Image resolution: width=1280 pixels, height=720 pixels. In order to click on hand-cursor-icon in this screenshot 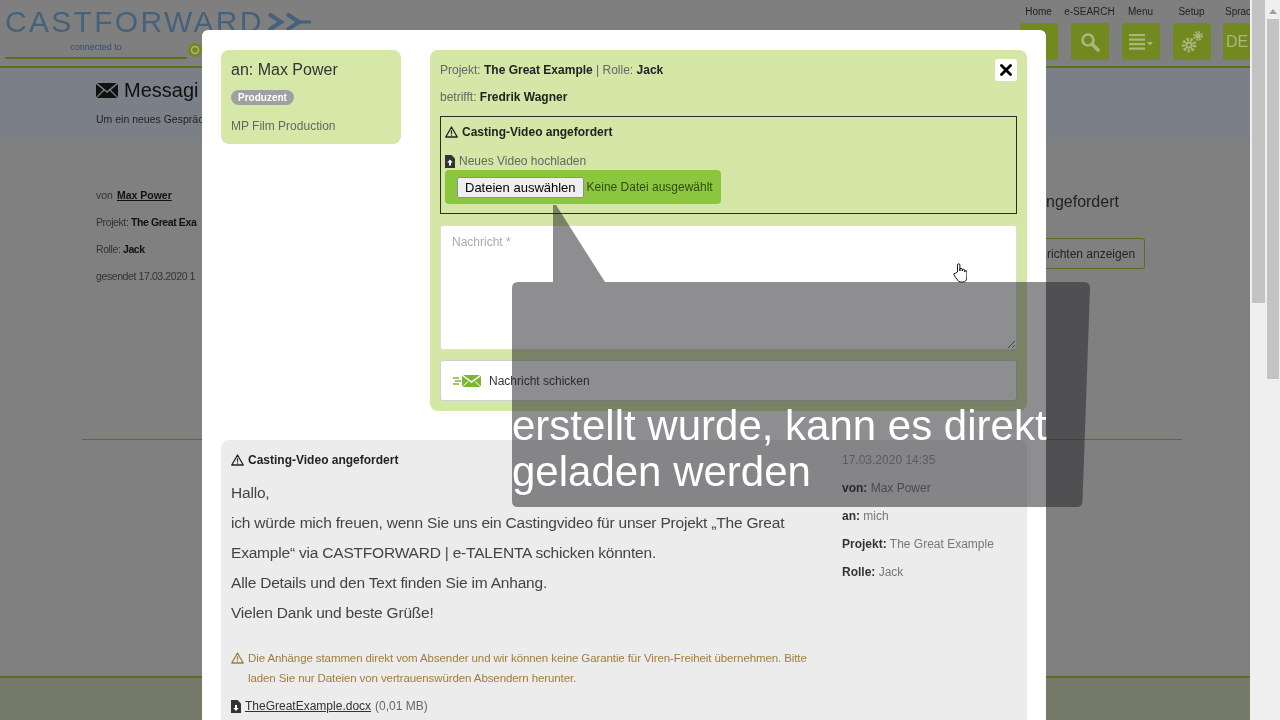, I will do `click(960, 273)`.